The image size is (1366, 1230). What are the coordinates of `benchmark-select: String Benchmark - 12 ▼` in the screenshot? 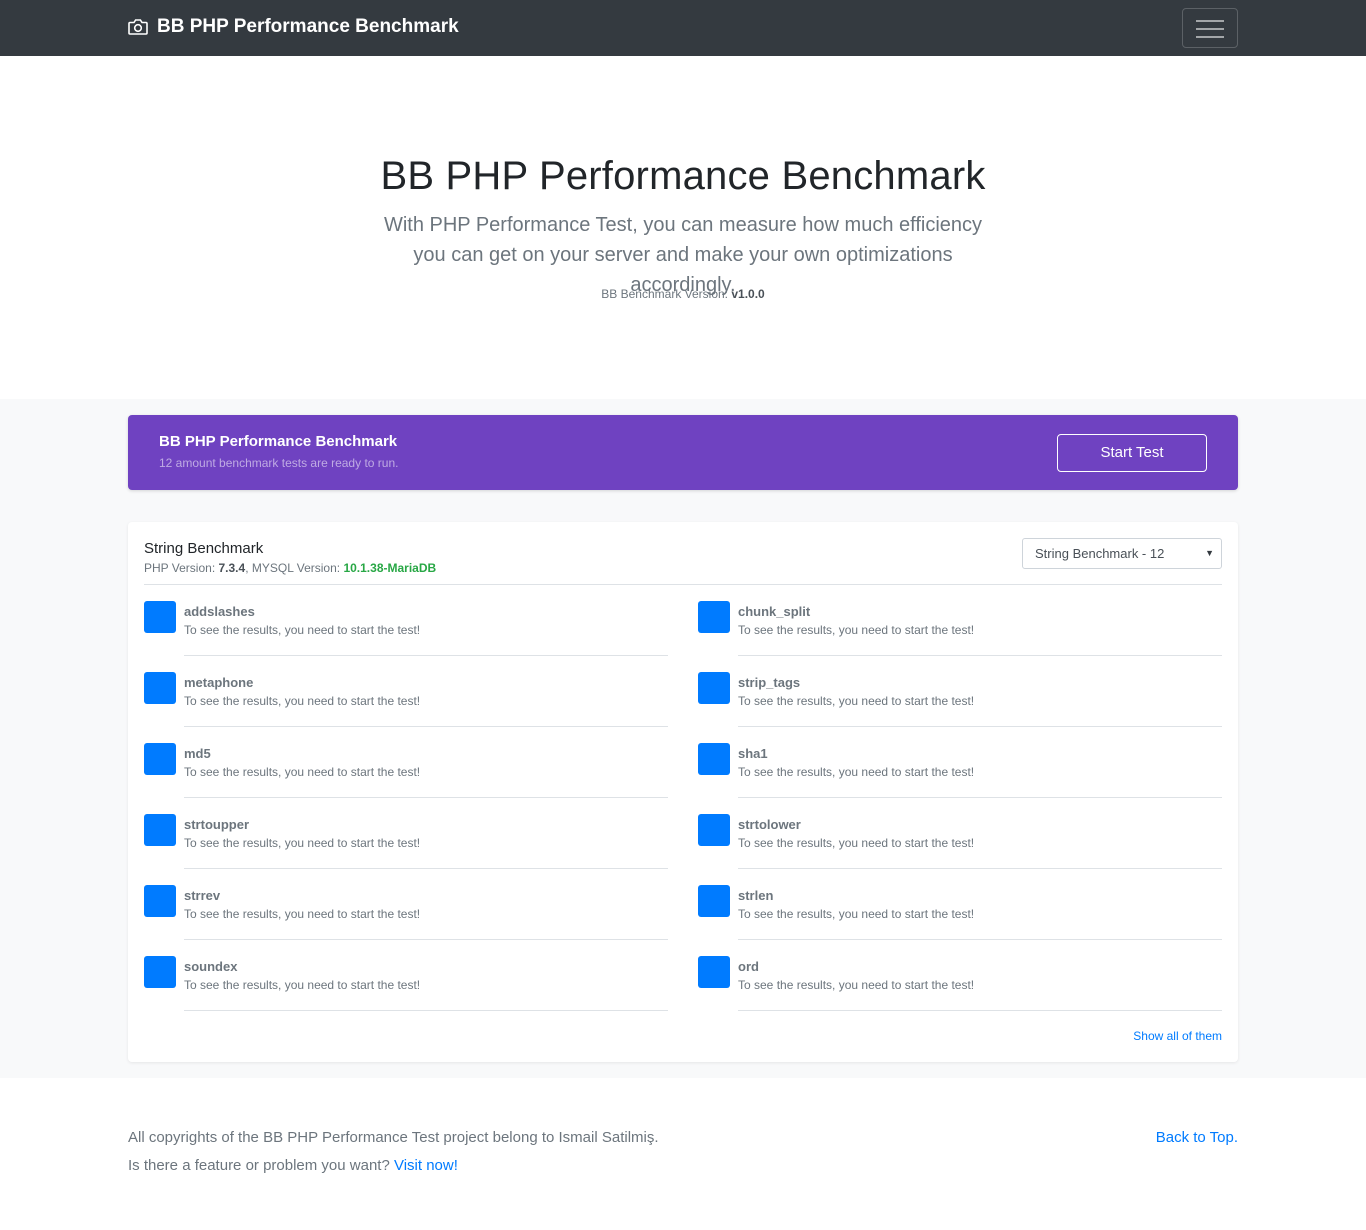 It's located at (1122, 553).